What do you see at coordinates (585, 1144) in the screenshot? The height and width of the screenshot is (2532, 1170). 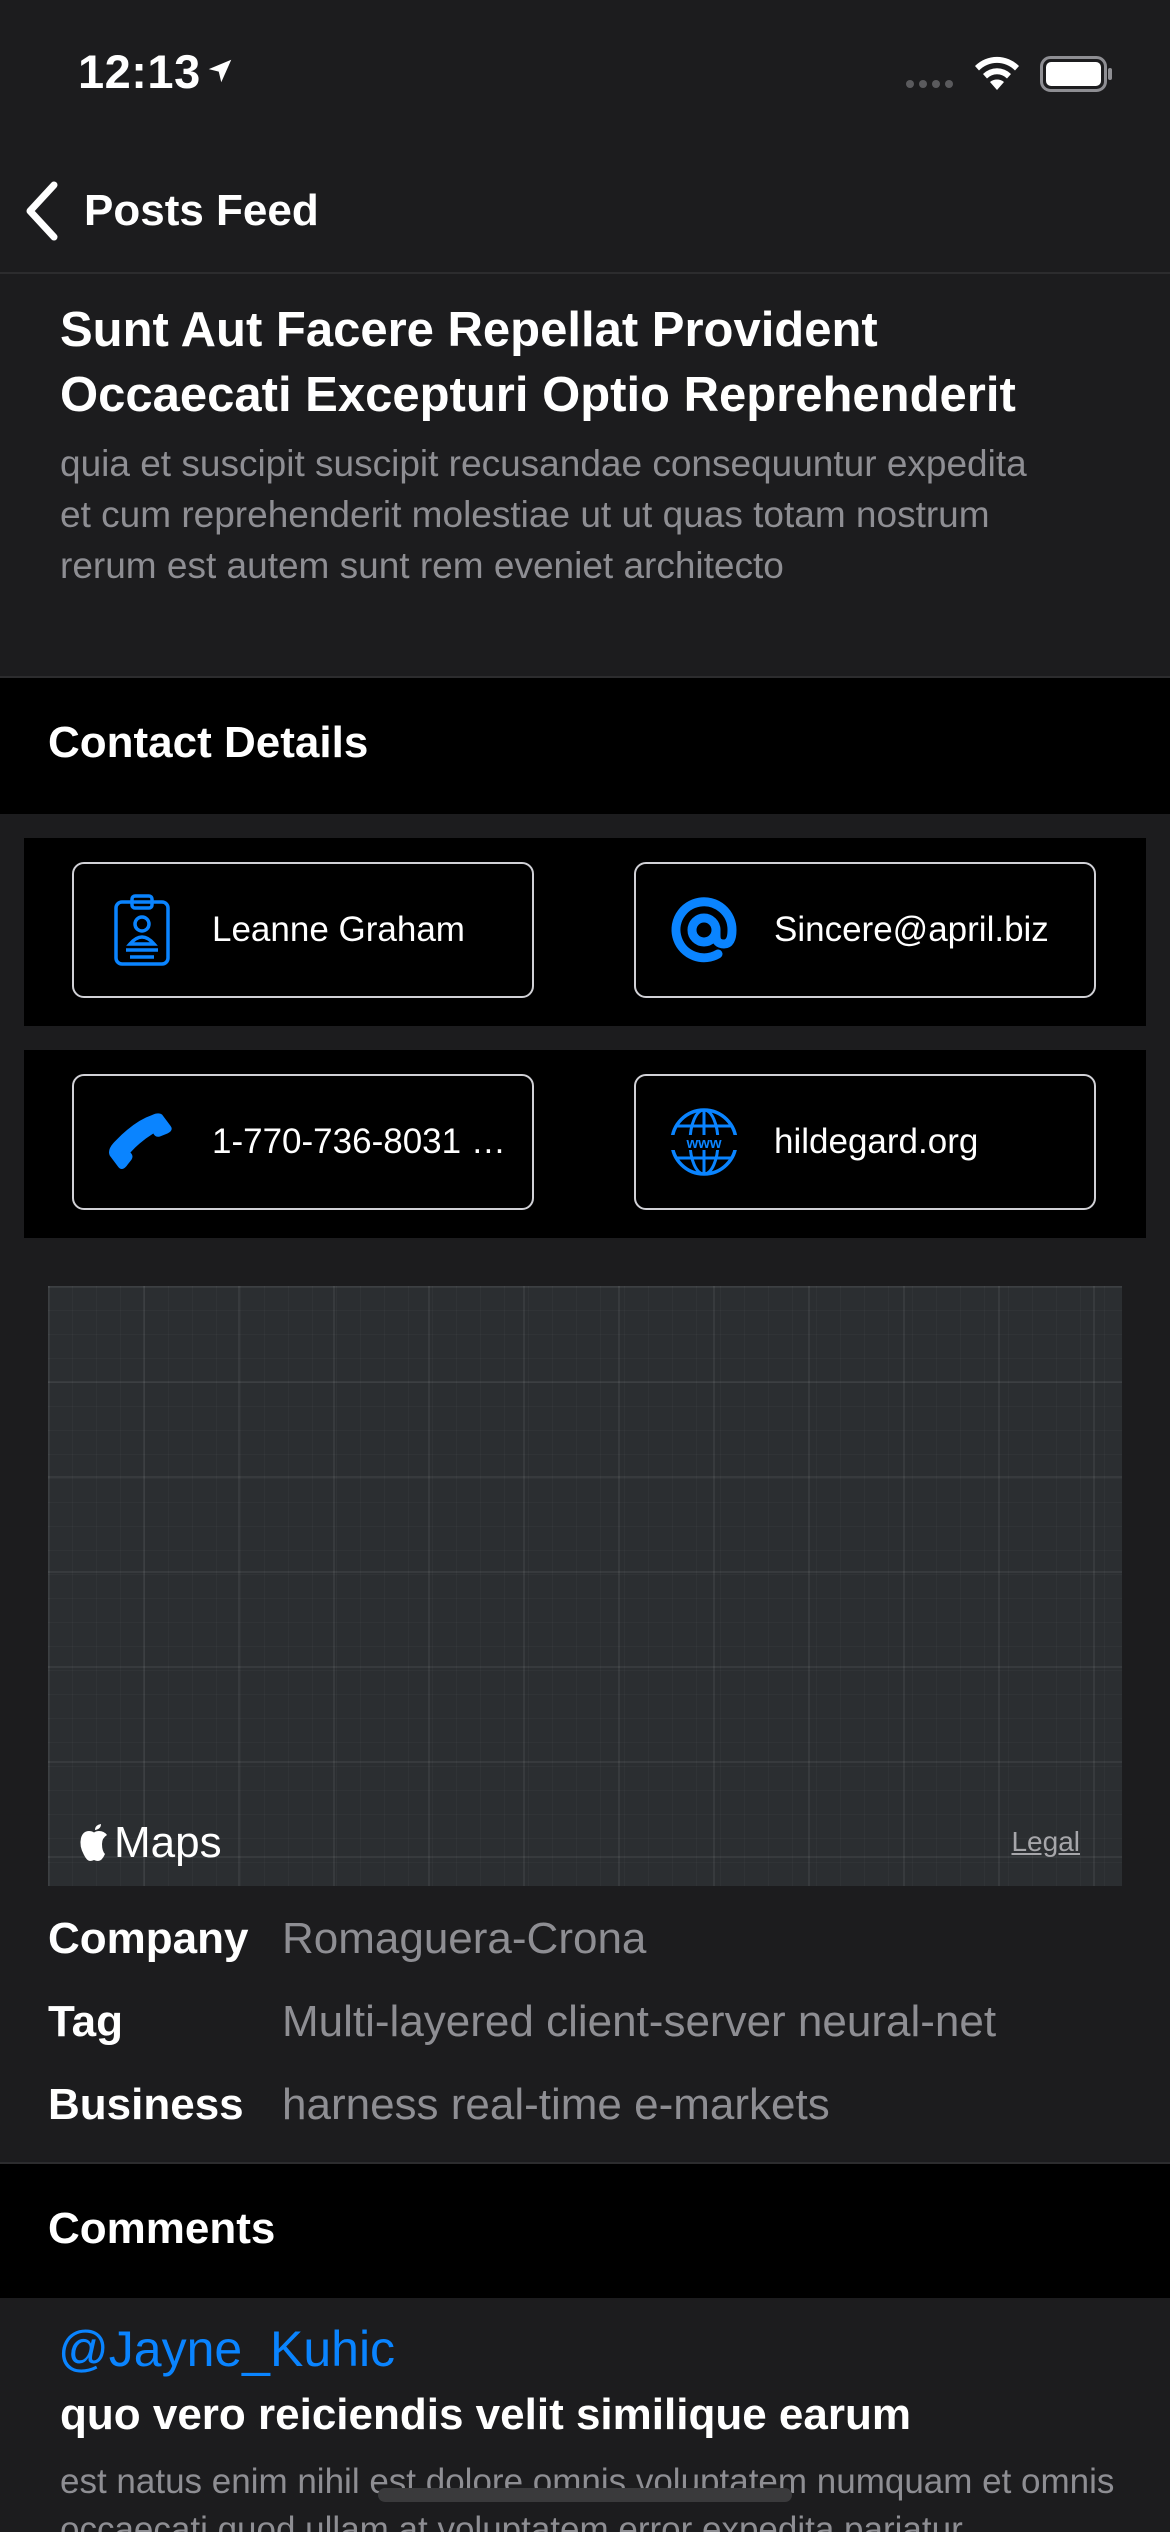 I see `contact-row: 1-770-736-8031 x56442 www hildegard.org` at bounding box center [585, 1144].